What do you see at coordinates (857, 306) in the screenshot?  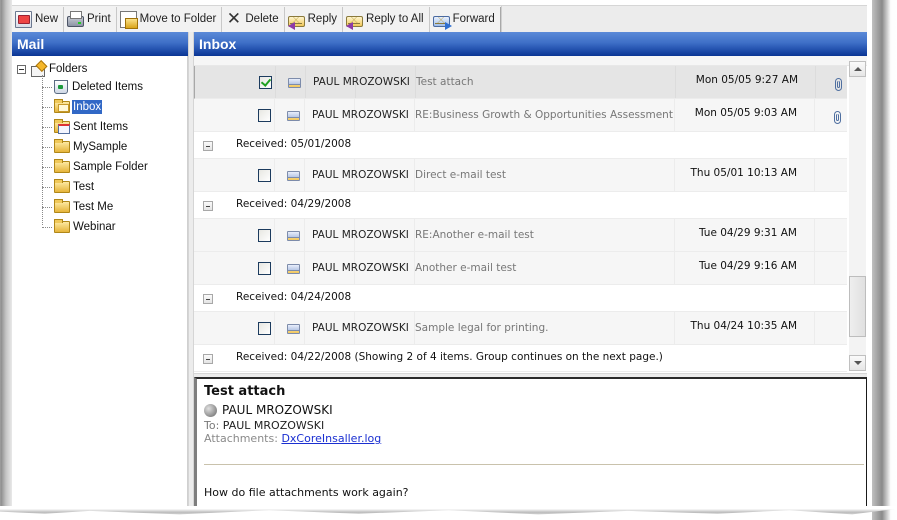 I see `scrollbar-thumb` at bounding box center [857, 306].